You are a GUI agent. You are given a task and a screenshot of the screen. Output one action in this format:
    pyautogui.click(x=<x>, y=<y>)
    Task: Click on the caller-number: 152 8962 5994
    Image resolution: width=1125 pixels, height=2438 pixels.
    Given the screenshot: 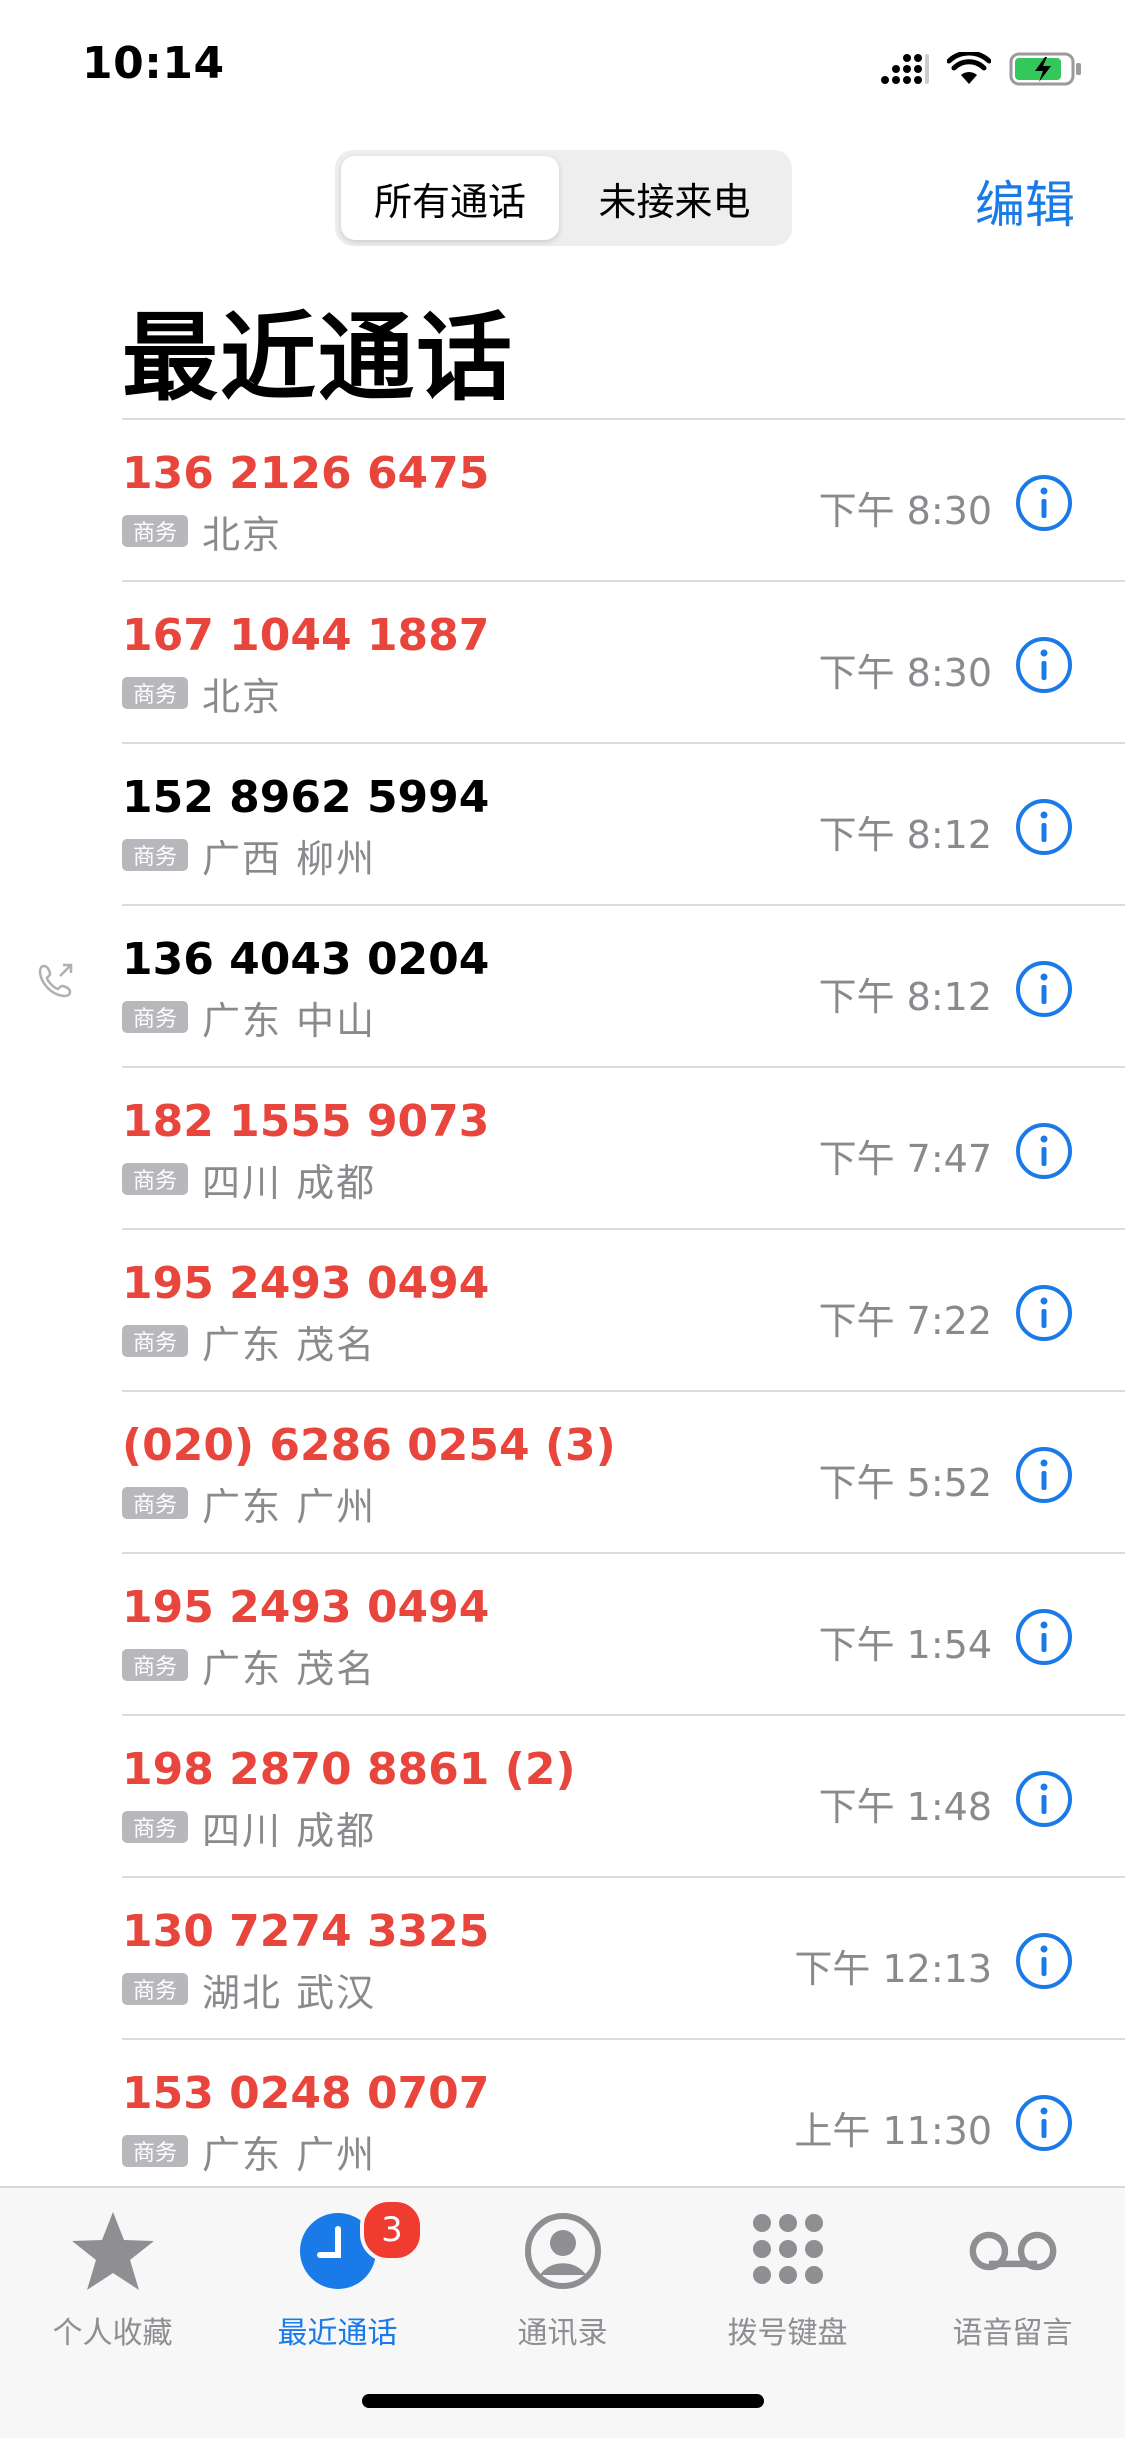 What is the action you would take?
    pyautogui.click(x=306, y=797)
    